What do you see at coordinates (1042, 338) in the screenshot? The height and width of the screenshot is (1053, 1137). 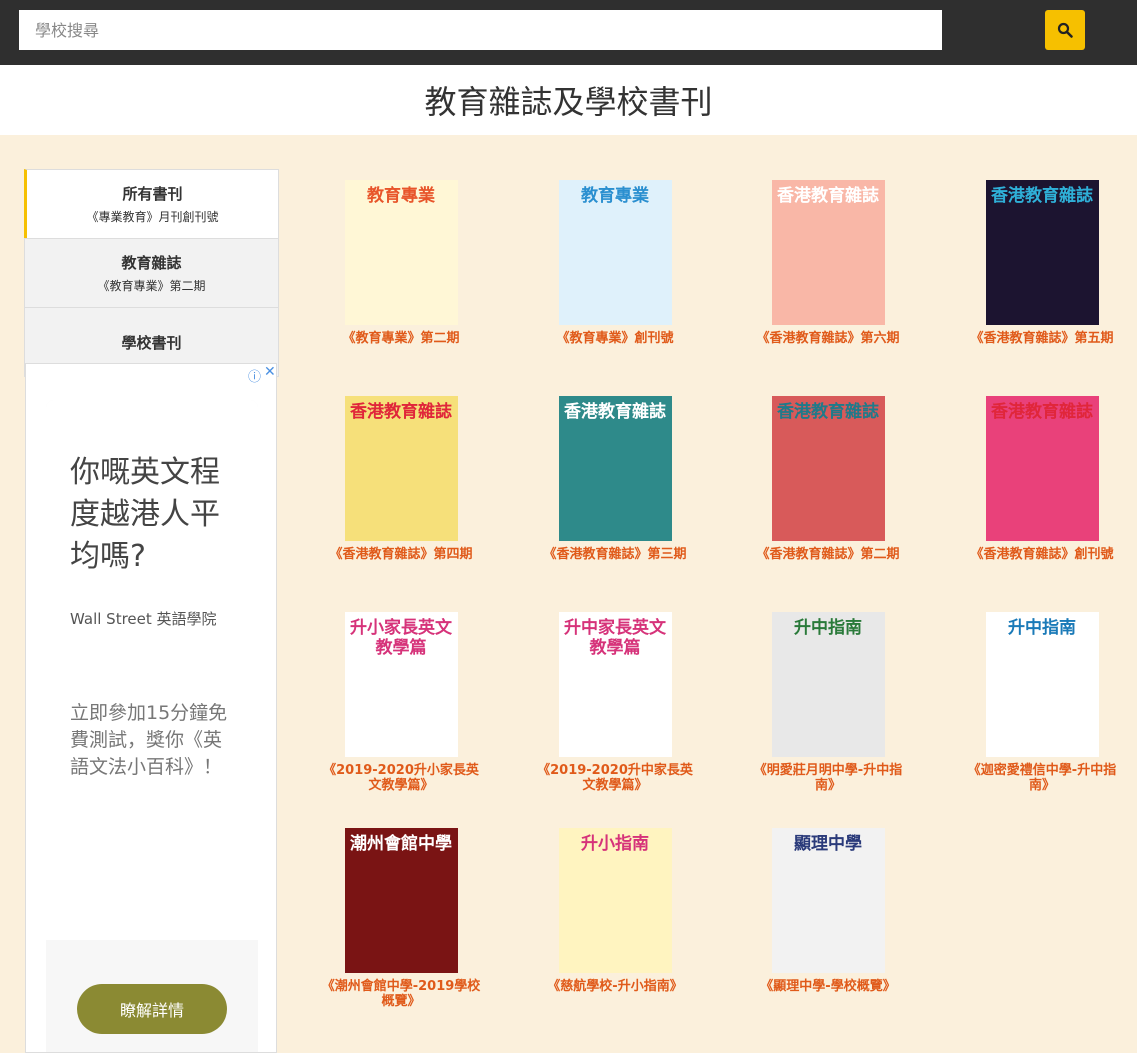 I see `publication-title-link: 《香港教育雜誌》第五期` at bounding box center [1042, 338].